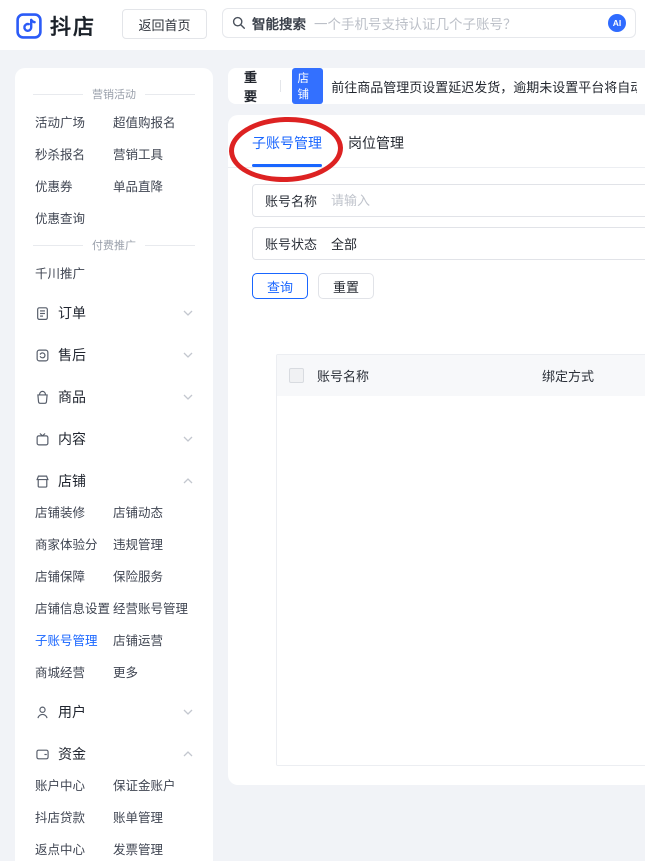 The image size is (645, 861). What do you see at coordinates (163, 185) in the screenshot?
I see `sidebar-item-single-item-discount: 单品直降` at bounding box center [163, 185].